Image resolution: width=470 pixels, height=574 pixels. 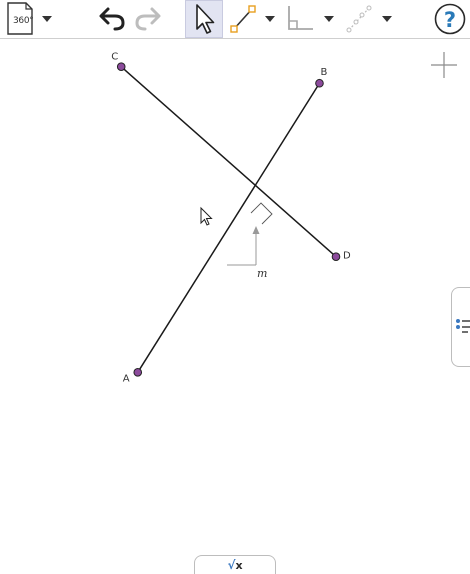 I want to click on help-button: ?, so click(x=450, y=19).